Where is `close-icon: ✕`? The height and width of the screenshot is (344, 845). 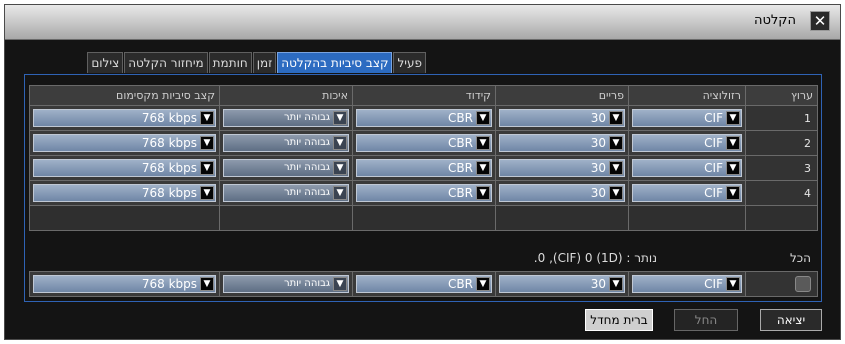
close-icon: ✕ is located at coordinates (820, 21).